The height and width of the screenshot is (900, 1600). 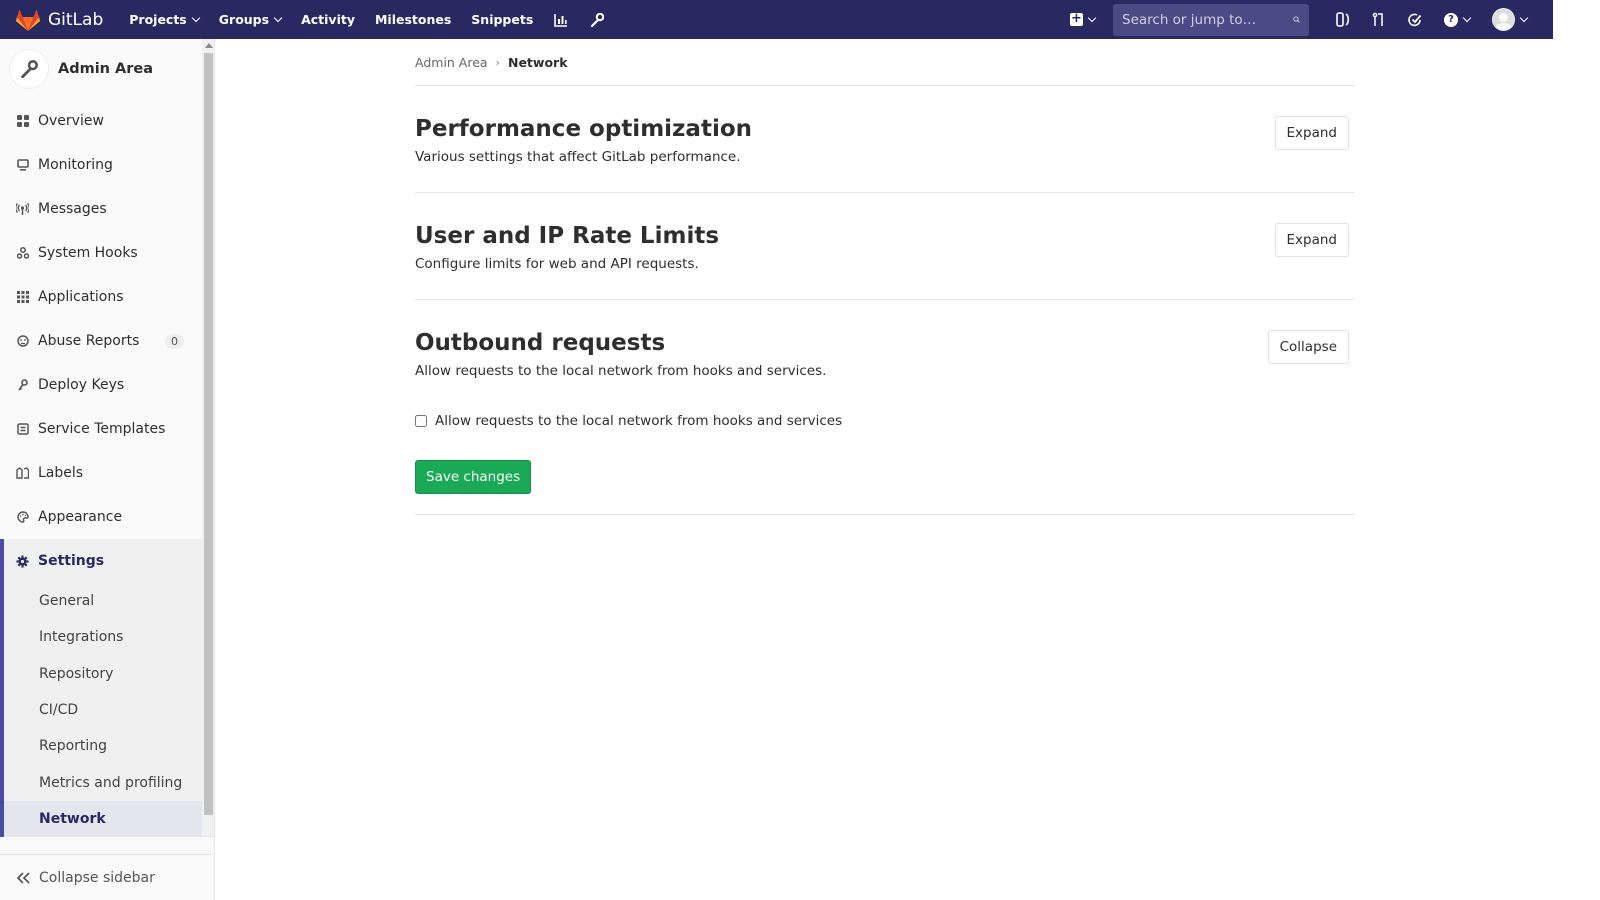 What do you see at coordinates (1503, 19) in the screenshot?
I see `avatar` at bounding box center [1503, 19].